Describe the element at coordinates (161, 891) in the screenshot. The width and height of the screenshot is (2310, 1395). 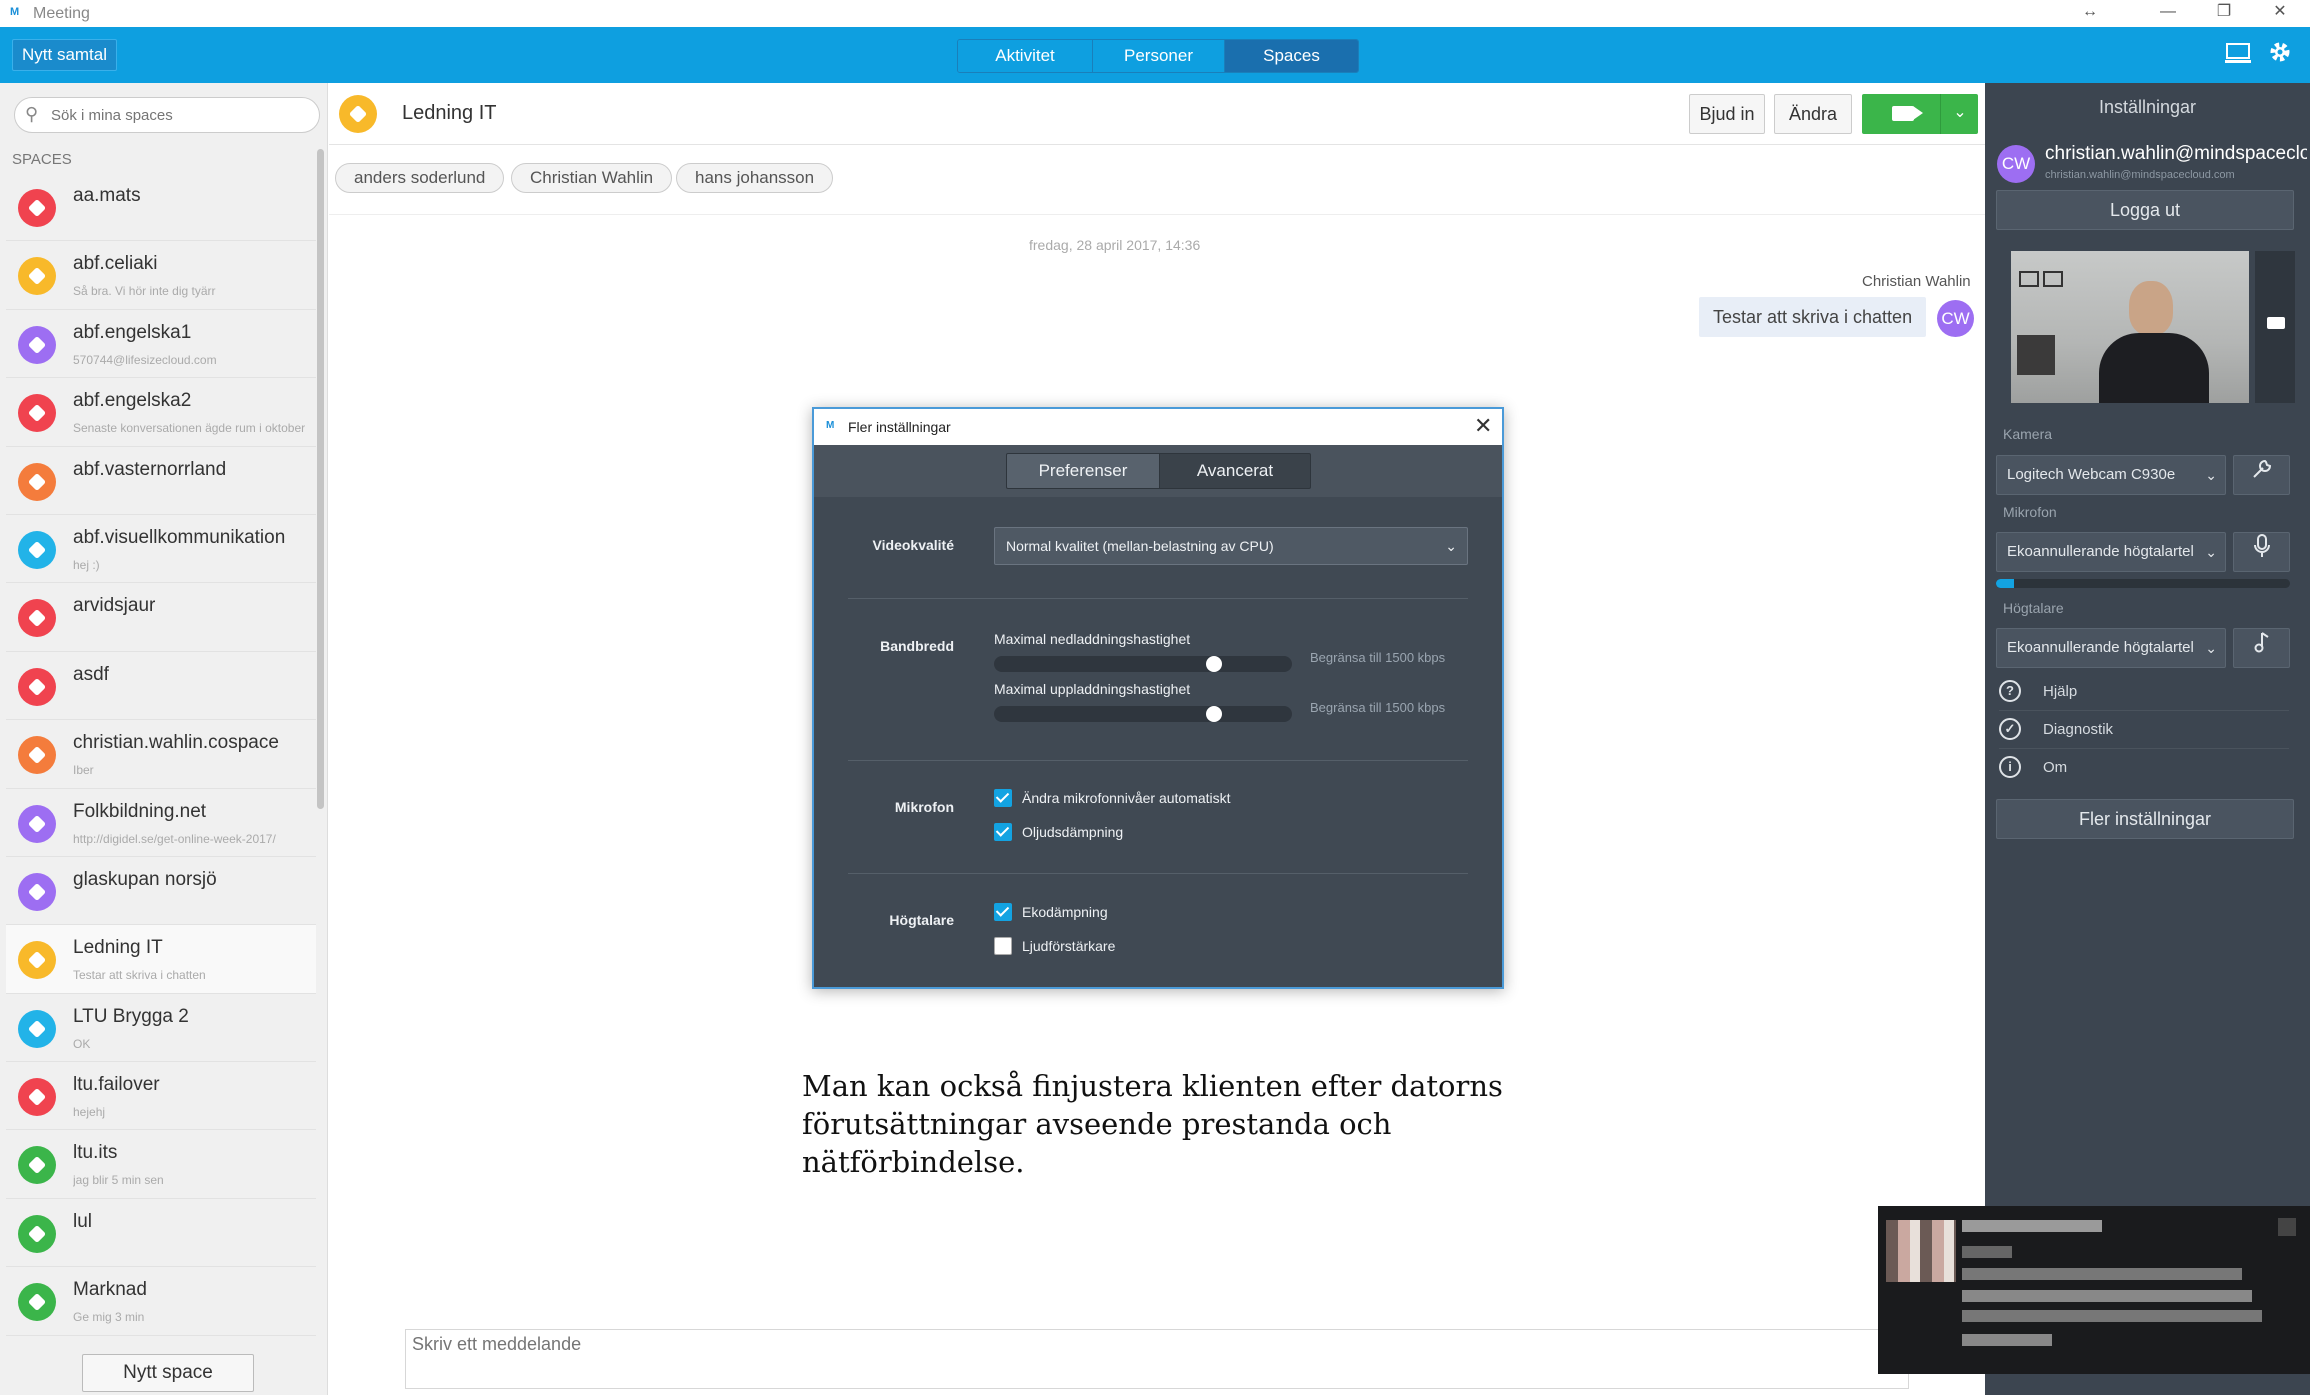
I see `space-list-item: glaskupan norsjö` at that location.